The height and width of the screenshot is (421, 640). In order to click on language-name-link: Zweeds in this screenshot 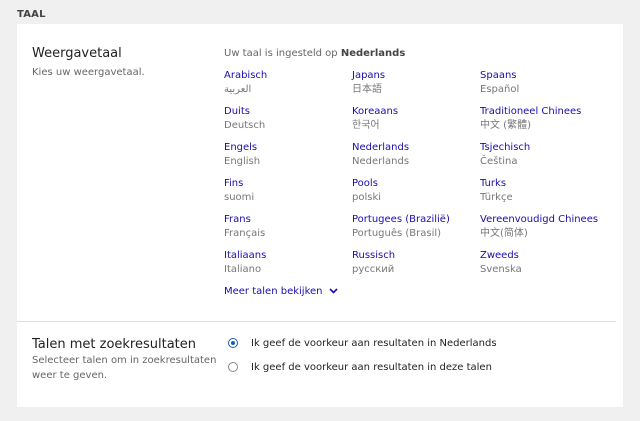, I will do `click(542, 256)`.